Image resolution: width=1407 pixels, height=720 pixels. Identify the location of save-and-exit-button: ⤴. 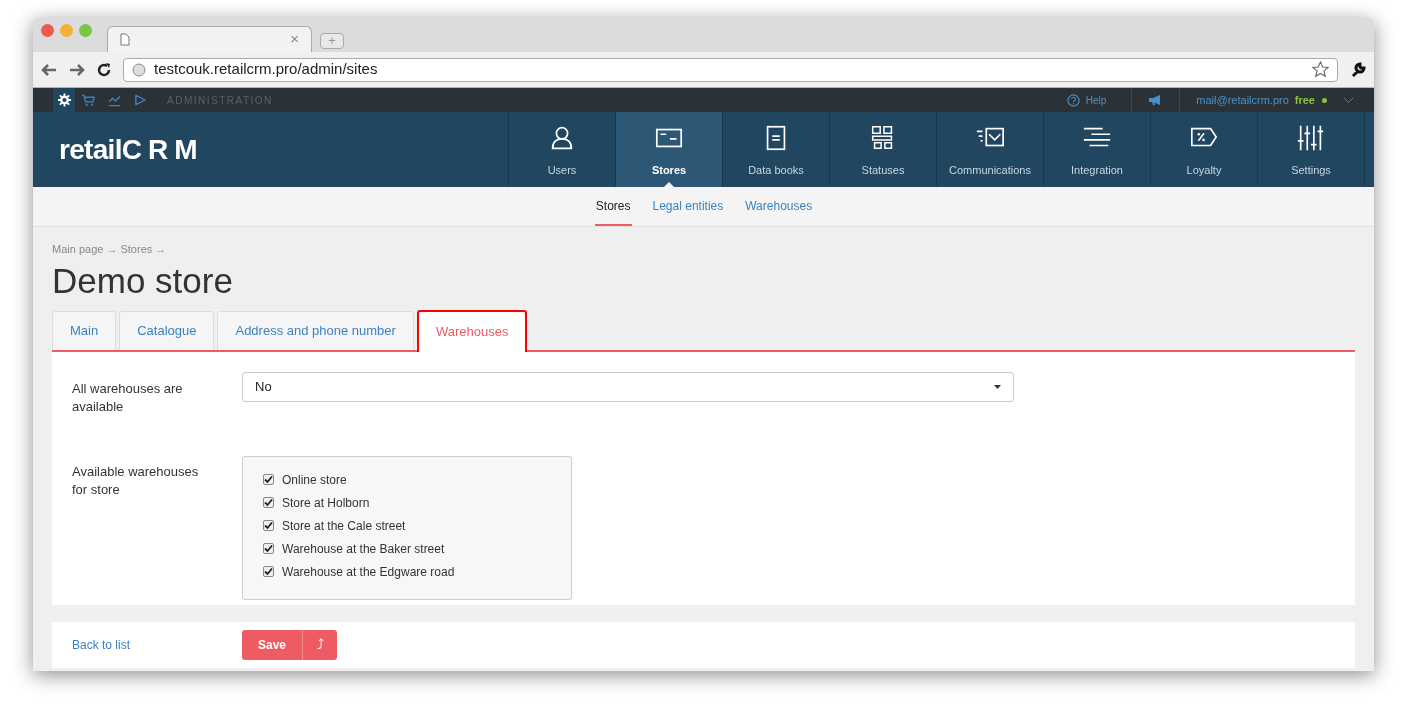
(319, 644).